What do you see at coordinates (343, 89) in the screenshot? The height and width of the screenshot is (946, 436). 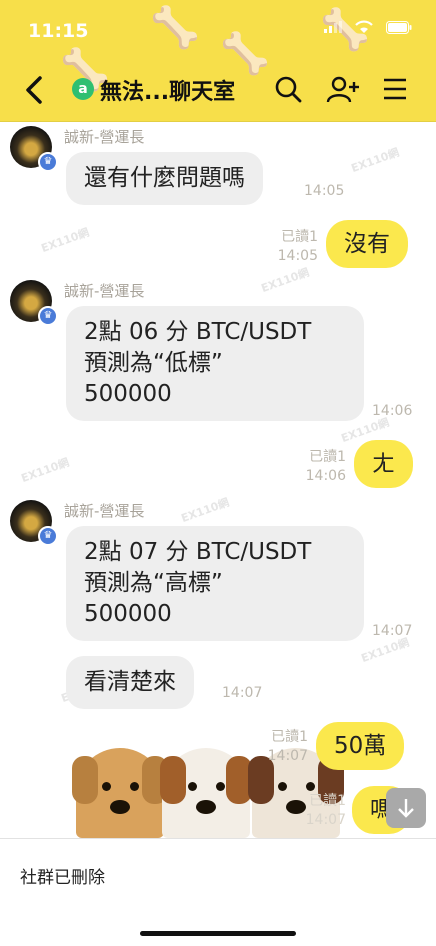 I see `add-friend-icon` at bounding box center [343, 89].